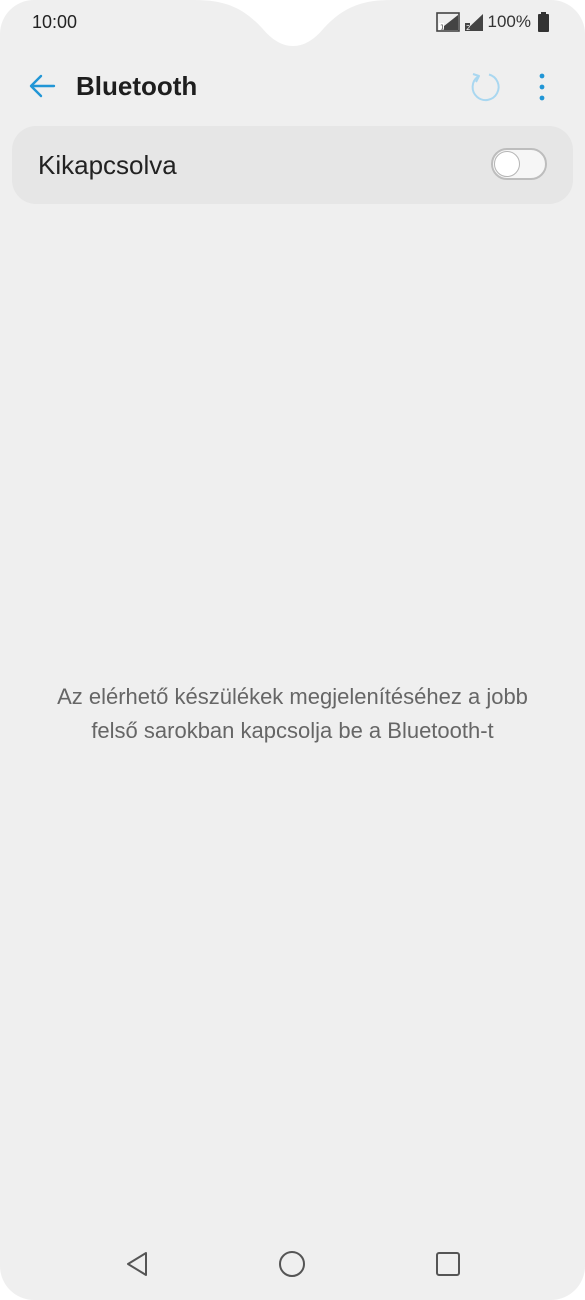 This screenshot has height=1300, width=585. What do you see at coordinates (137, 86) in the screenshot?
I see `page-title: Bluetooth` at bounding box center [137, 86].